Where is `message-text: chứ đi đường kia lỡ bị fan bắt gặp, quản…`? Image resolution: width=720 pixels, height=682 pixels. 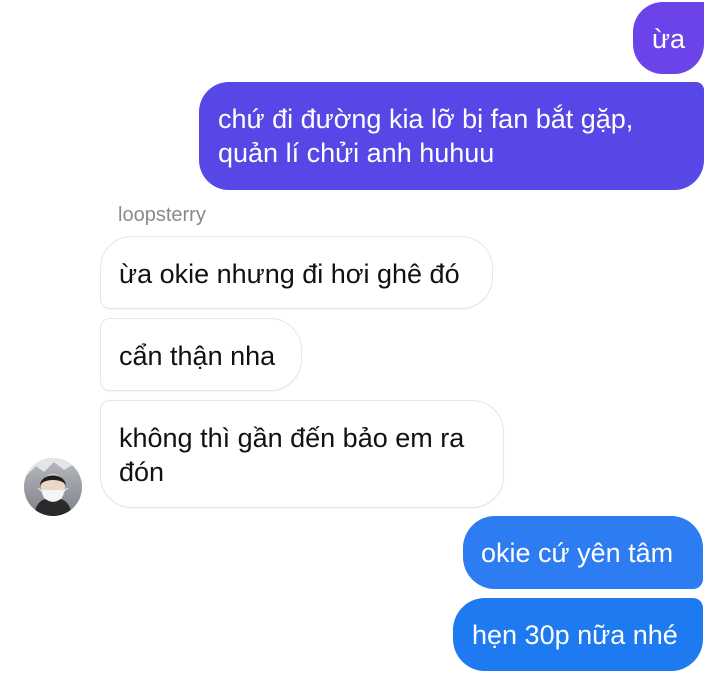
message-text: chứ đi đường kia lỡ bị fan bắt gặp, quản… is located at coordinates (426, 136).